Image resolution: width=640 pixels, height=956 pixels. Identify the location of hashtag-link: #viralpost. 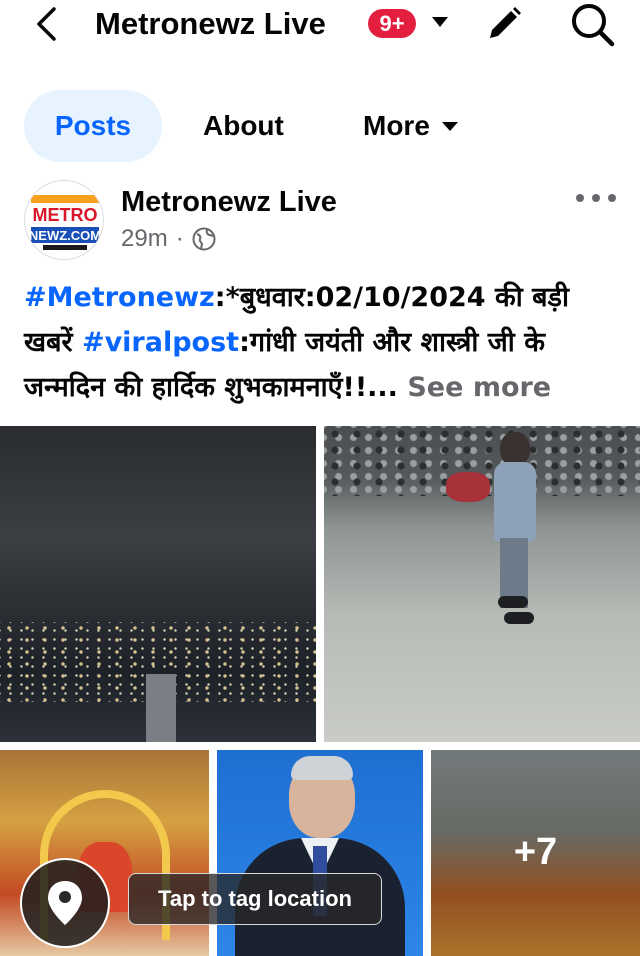
(160, 342).